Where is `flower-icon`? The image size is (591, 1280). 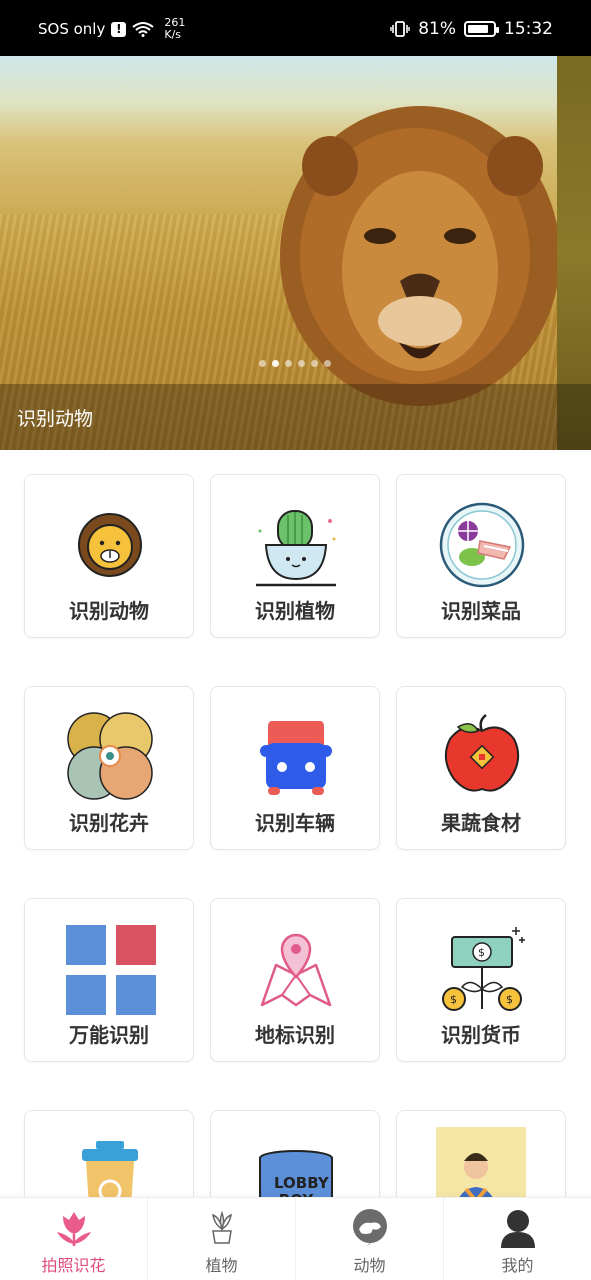
flower-icon is located at coordinates (110, 757).